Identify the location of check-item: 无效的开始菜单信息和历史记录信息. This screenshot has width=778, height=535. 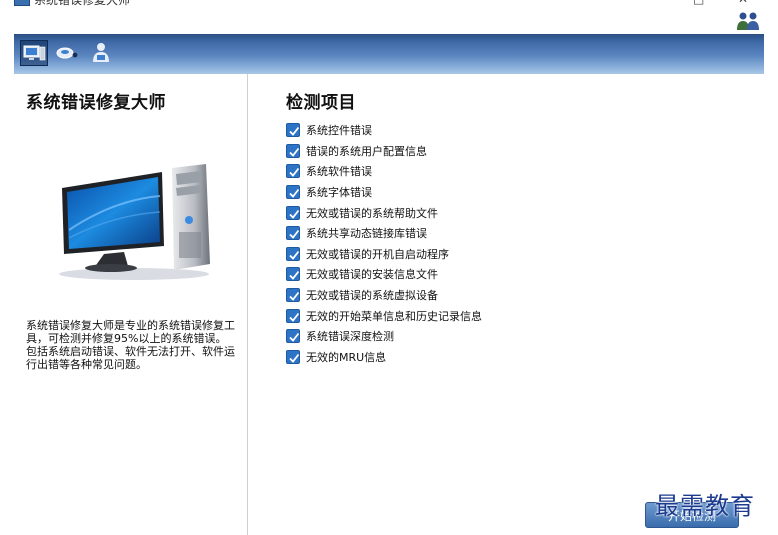
(384, 315).